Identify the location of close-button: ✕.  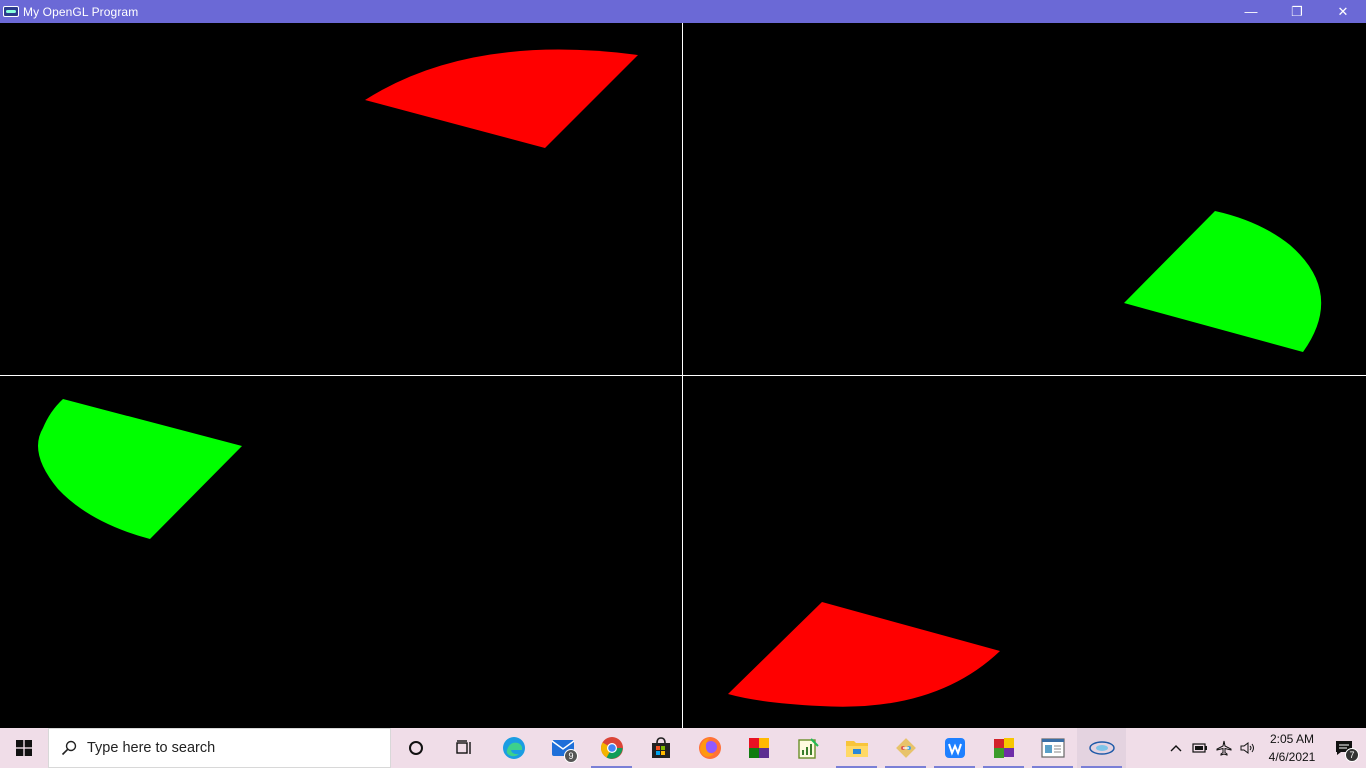
(1343, 11).